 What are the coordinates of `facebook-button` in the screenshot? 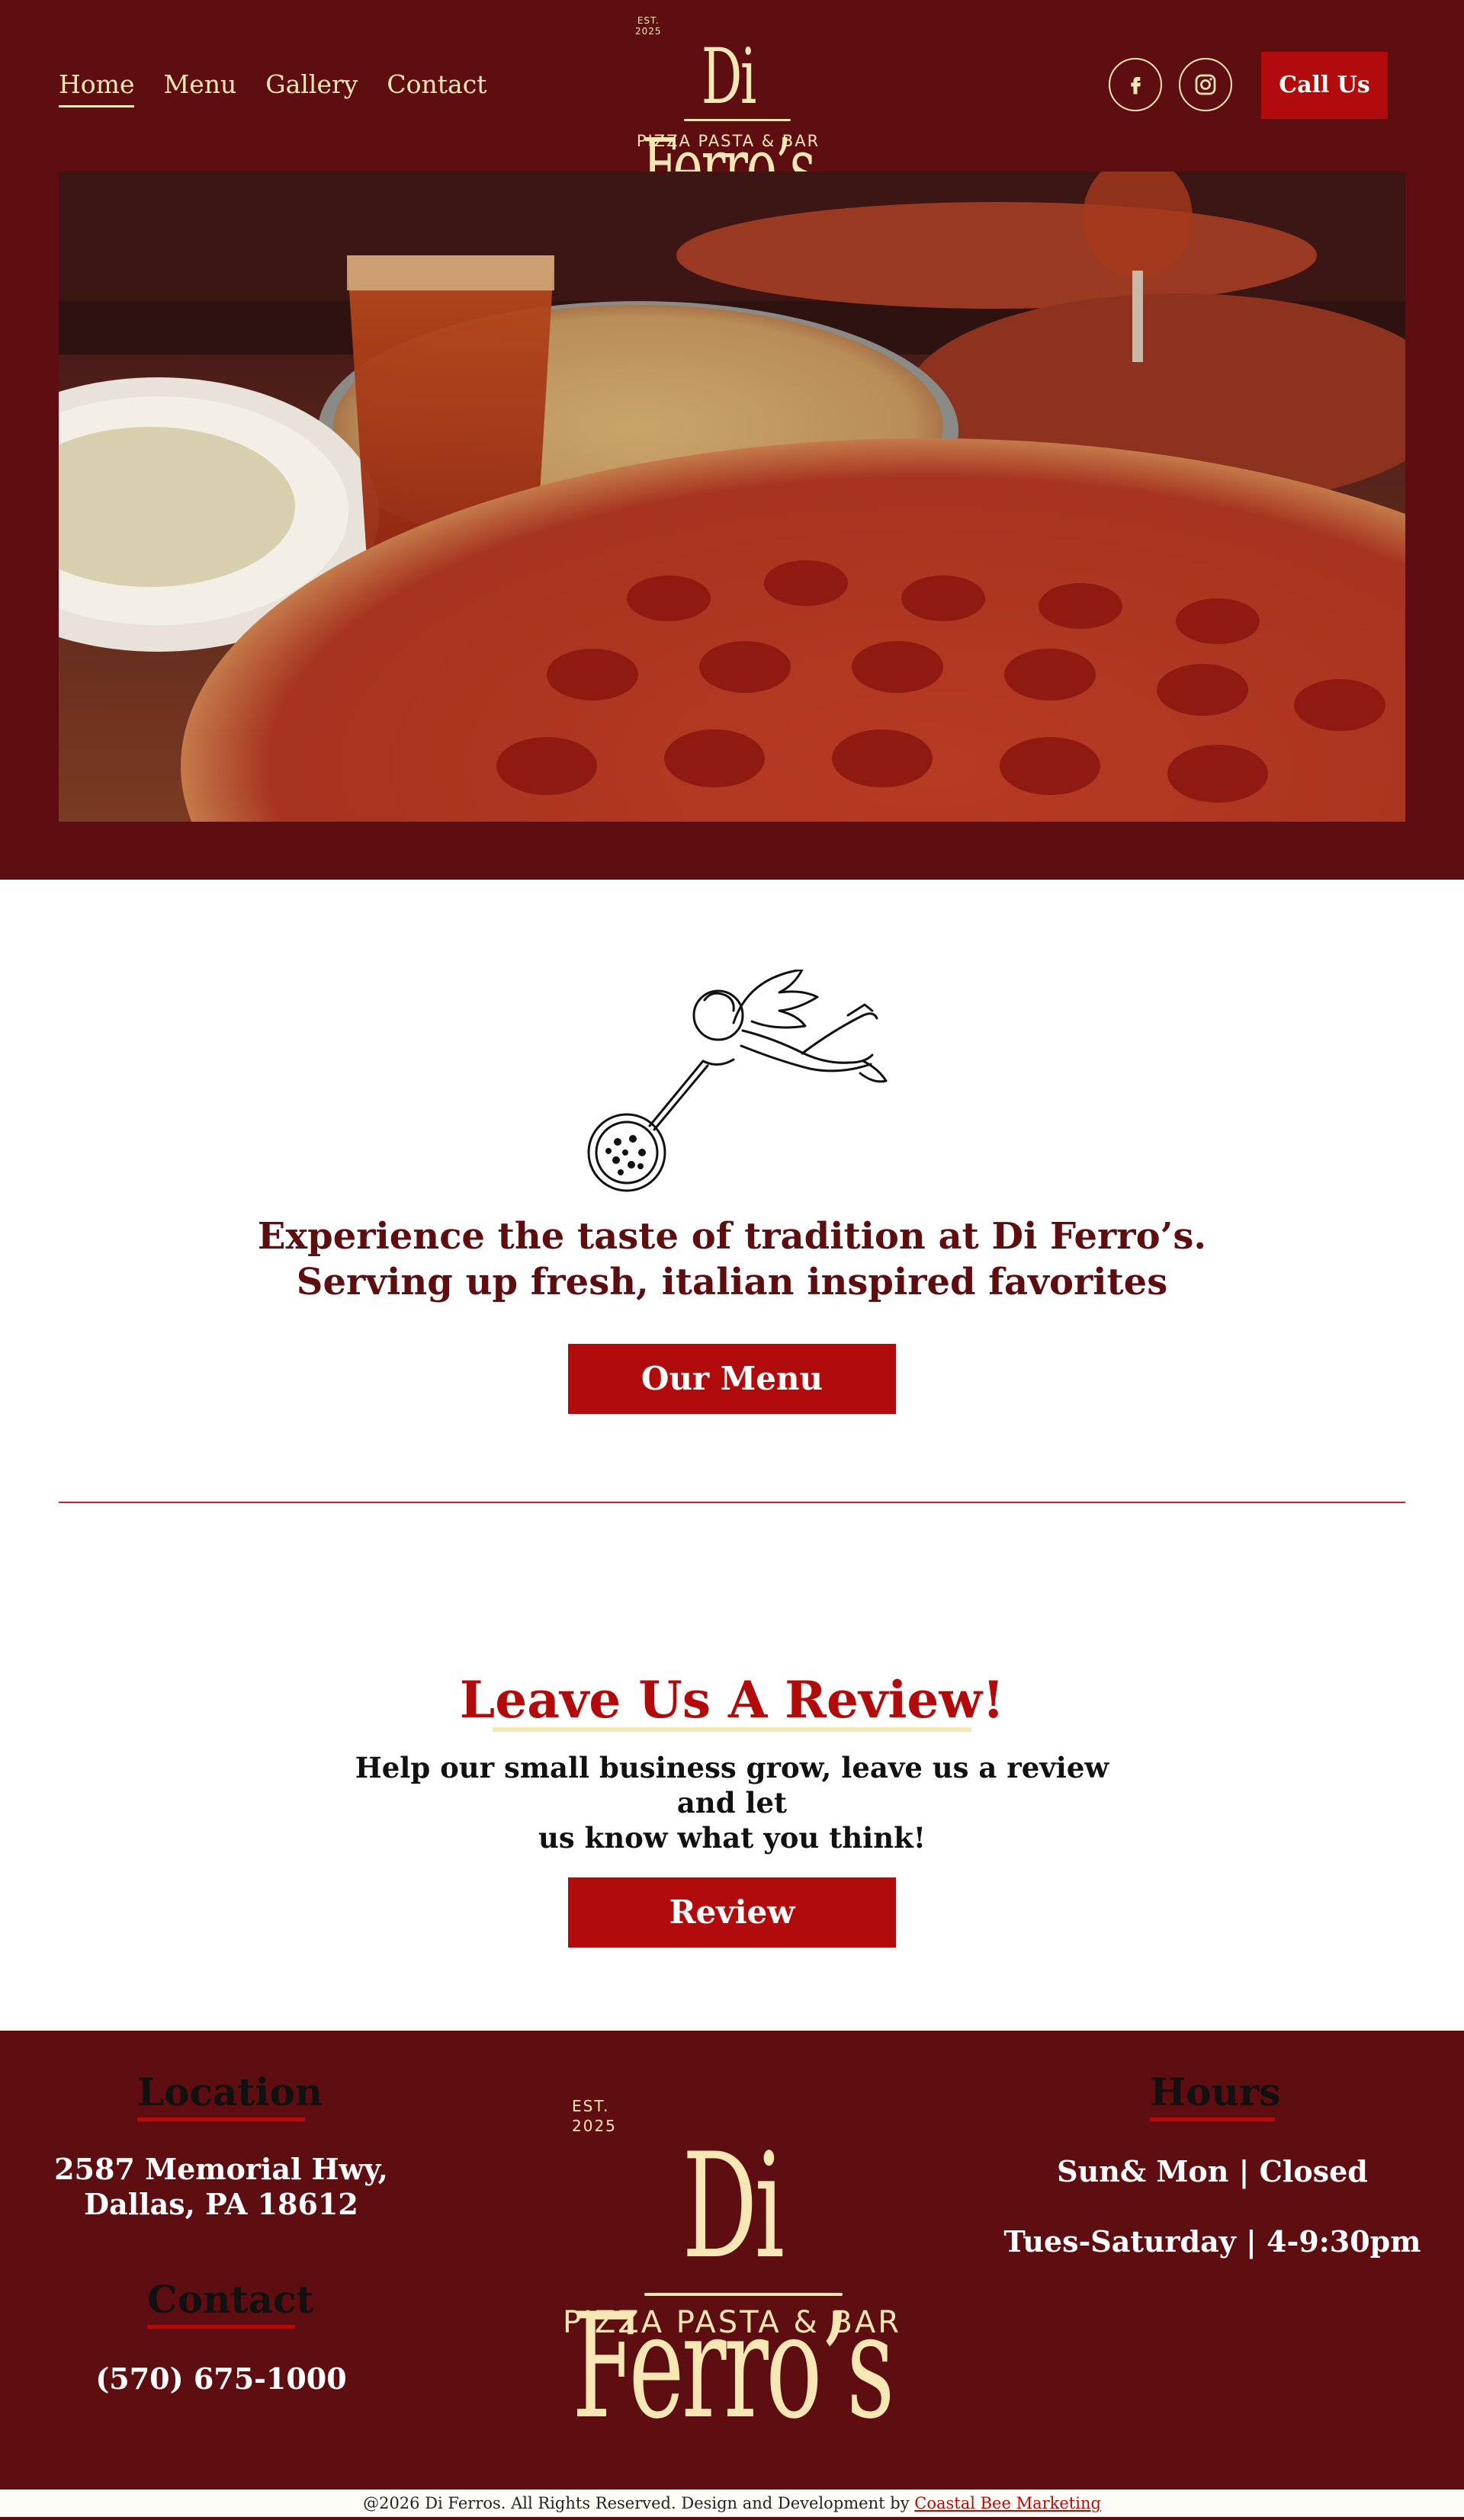 It's located at (1135, 84).